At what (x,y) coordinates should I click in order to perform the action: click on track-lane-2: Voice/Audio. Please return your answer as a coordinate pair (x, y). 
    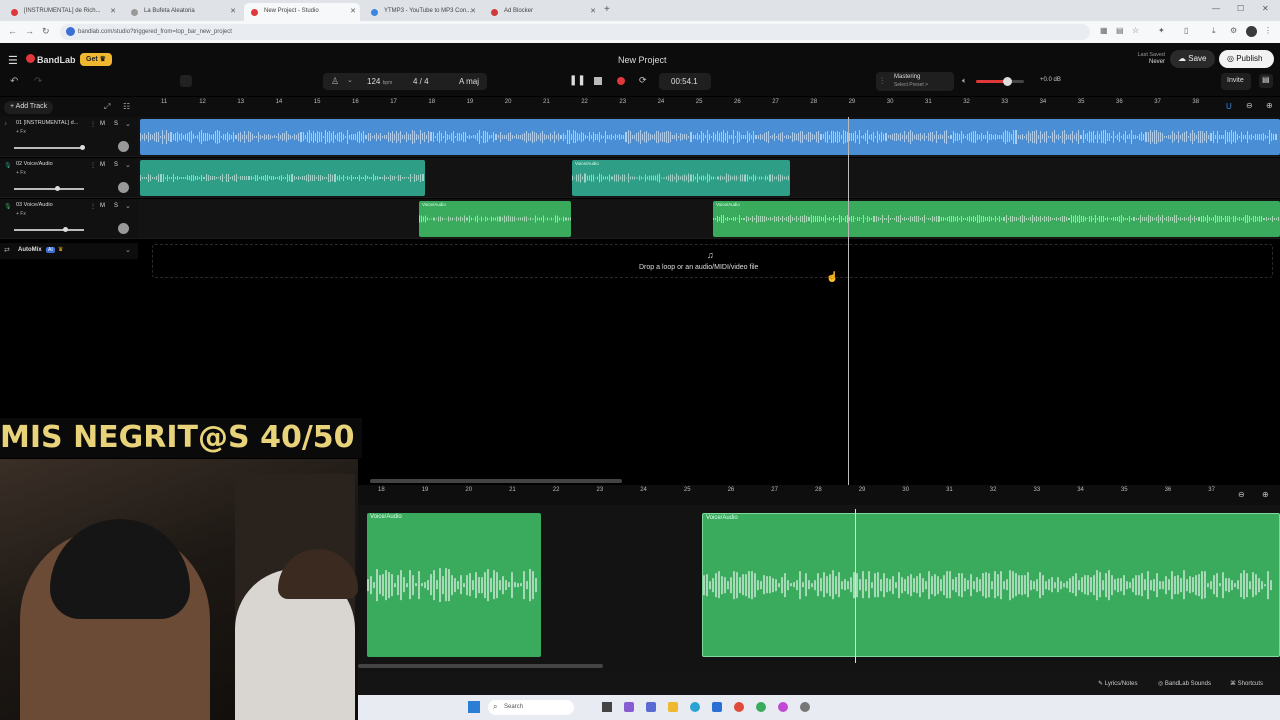
    Looking at the image, I should click on (709, 178).